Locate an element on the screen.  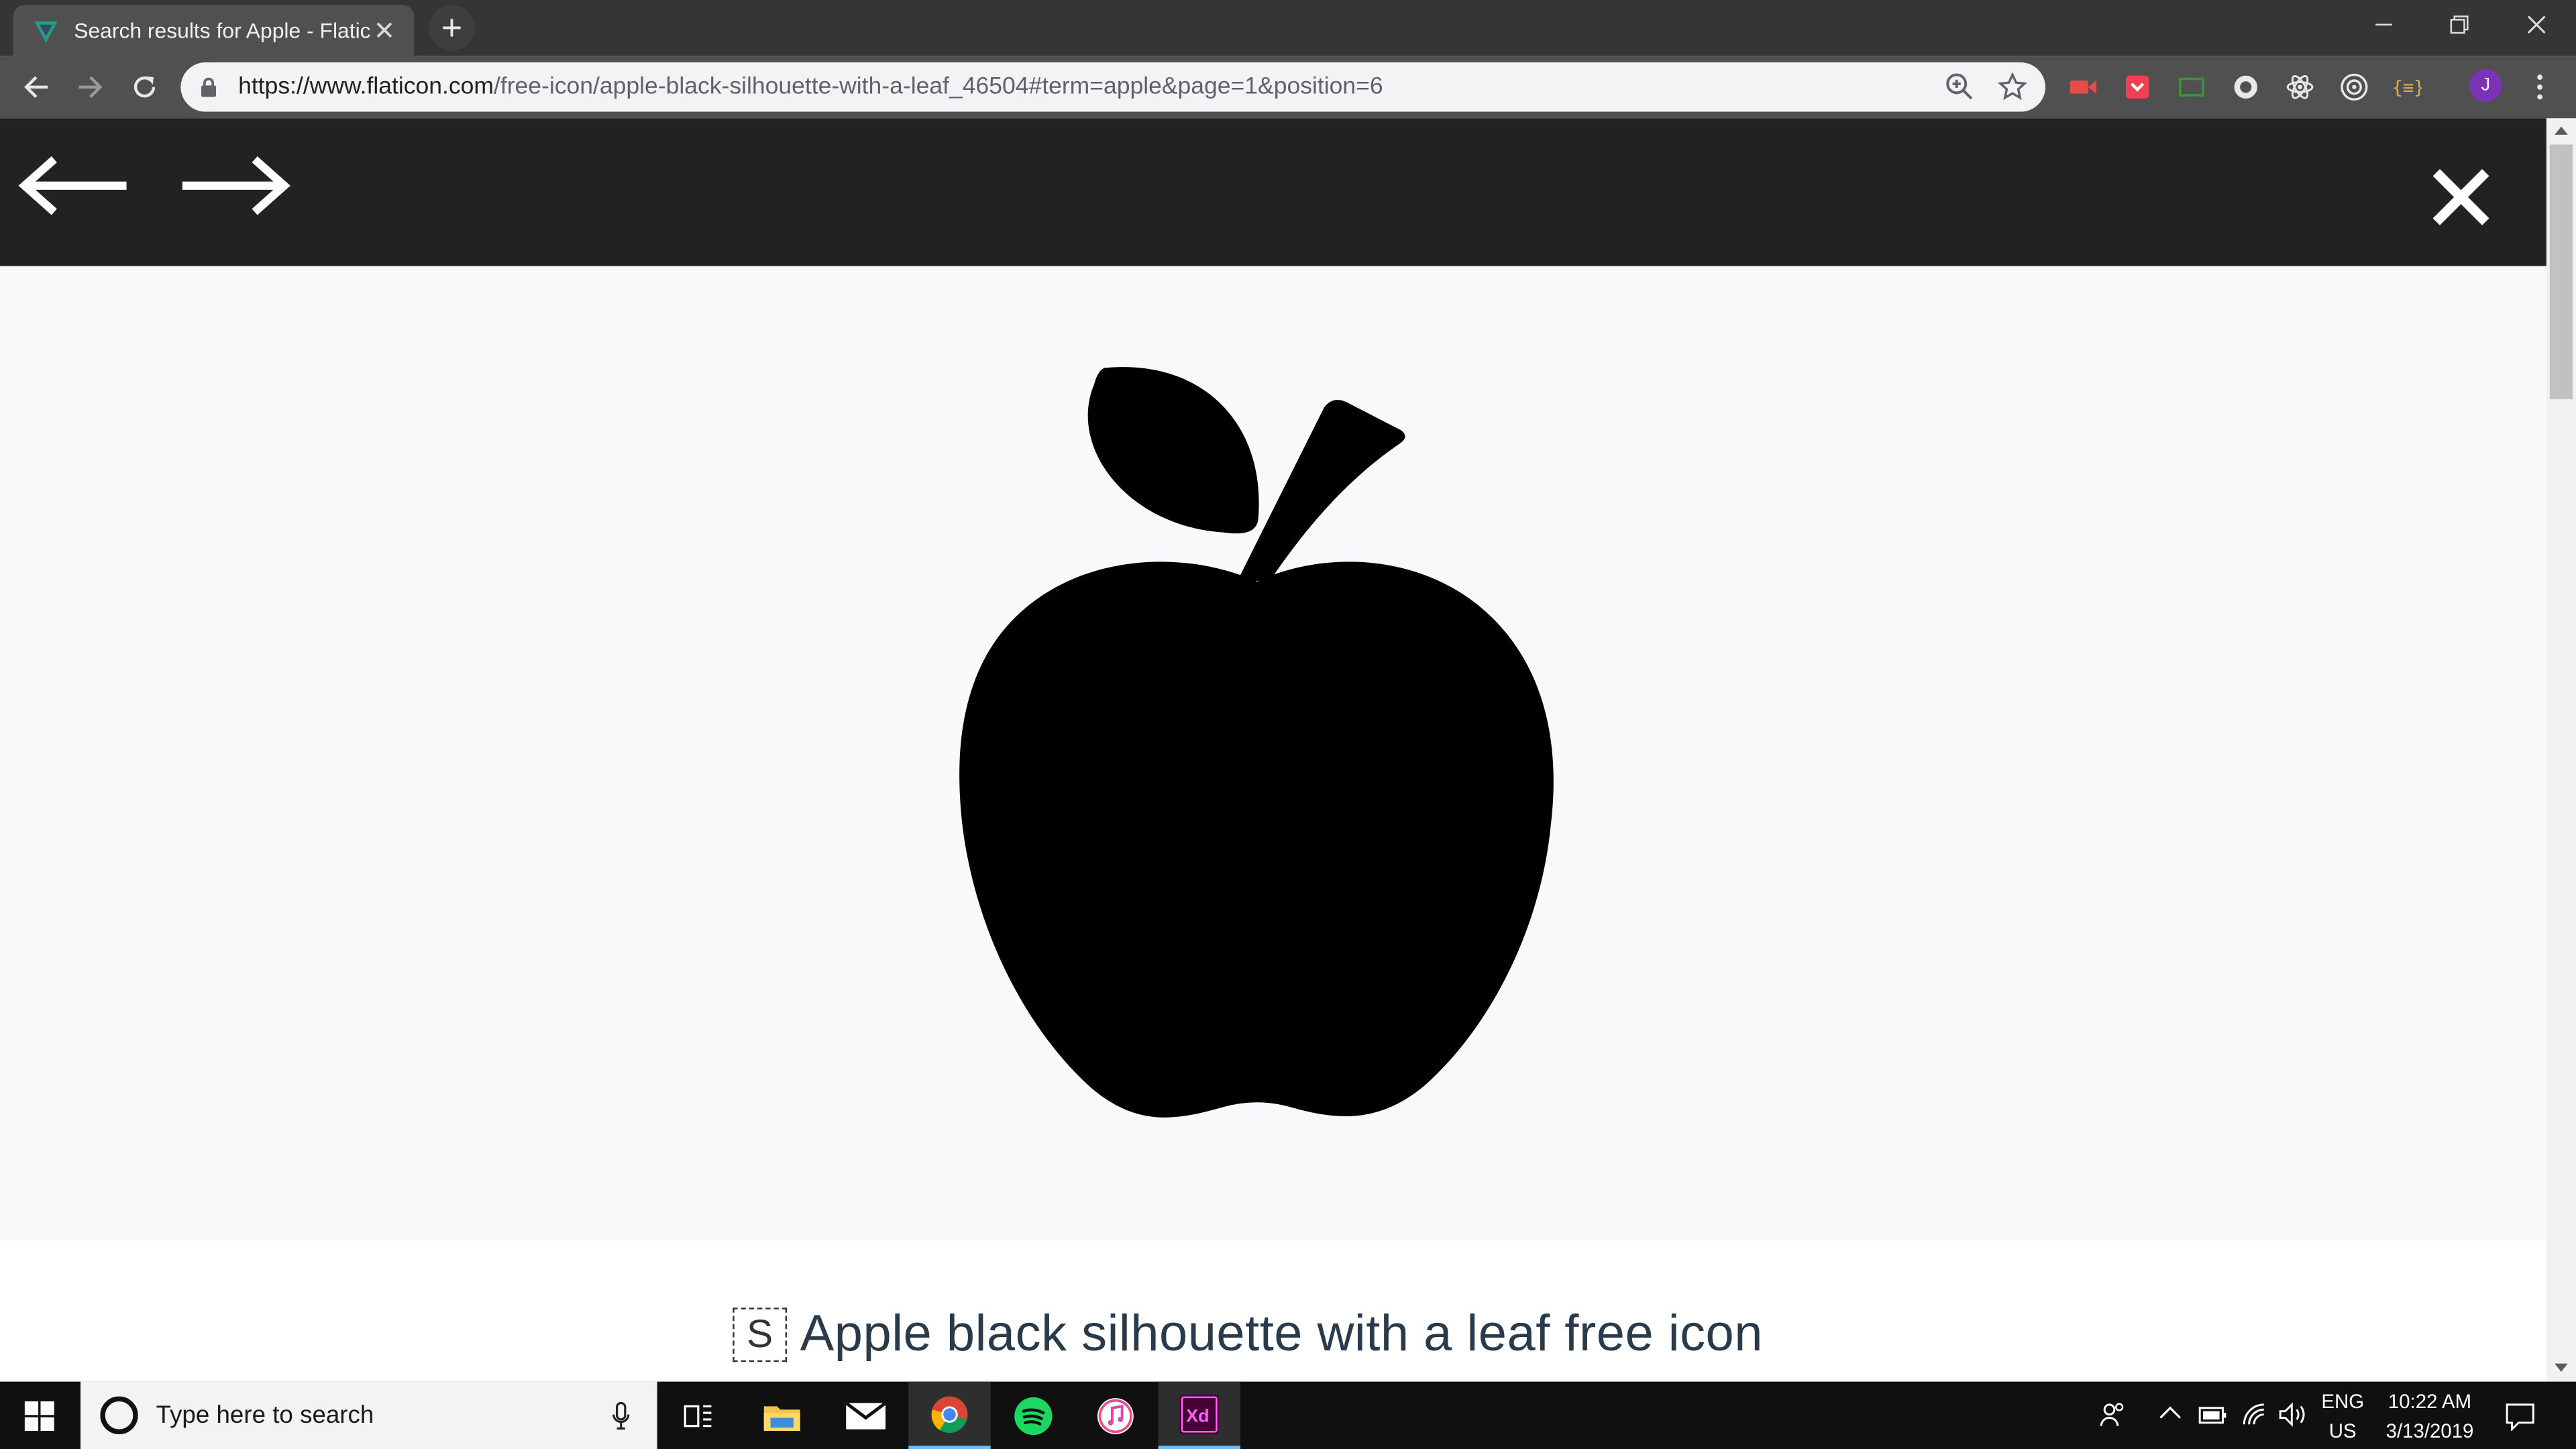
battery-icon is located at coordinates (2213, 1414).